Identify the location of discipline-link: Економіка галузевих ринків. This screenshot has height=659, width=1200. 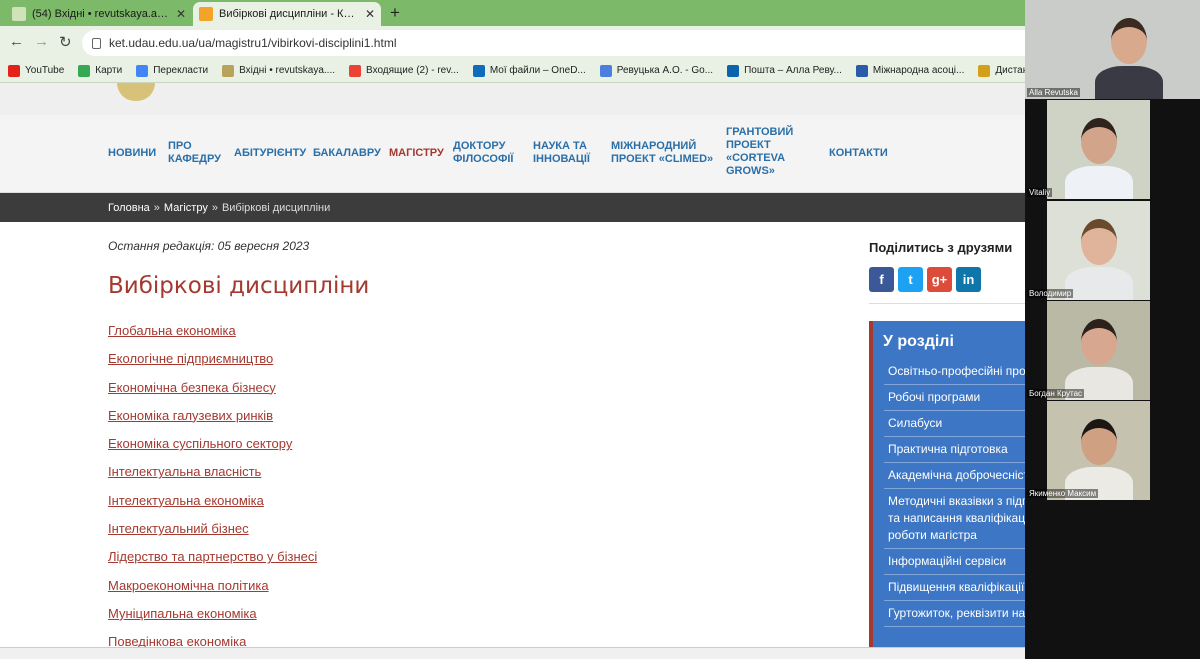
(212, 422).